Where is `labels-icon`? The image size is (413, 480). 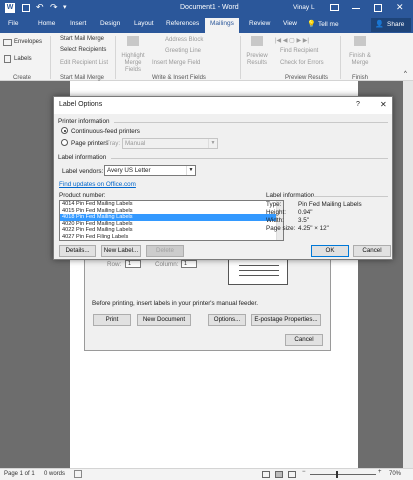 labels-icon is located at coordinates (7, 59).